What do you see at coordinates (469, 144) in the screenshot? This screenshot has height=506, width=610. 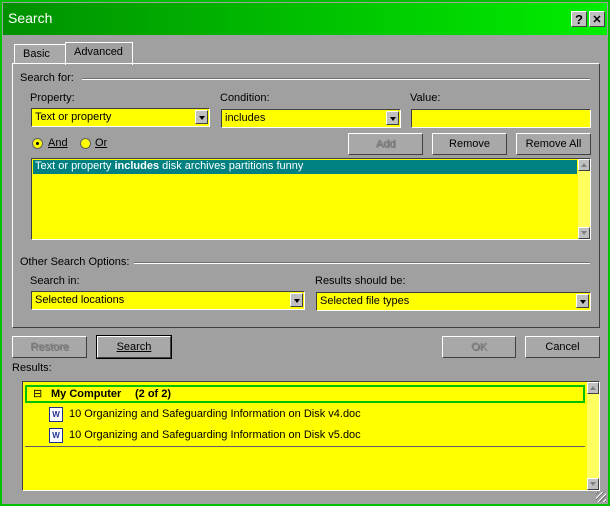 I see `remove-button: Remove` at bounding box center [469, 144].